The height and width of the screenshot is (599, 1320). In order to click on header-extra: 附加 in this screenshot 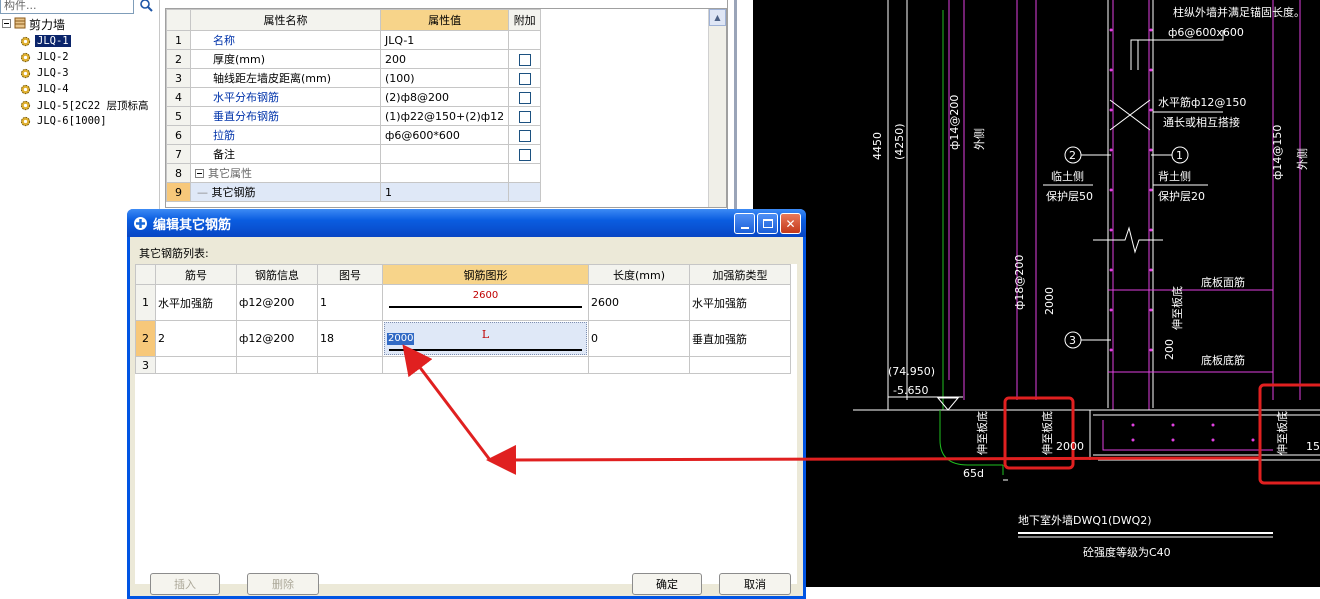, I will do `click(525, 20)`.